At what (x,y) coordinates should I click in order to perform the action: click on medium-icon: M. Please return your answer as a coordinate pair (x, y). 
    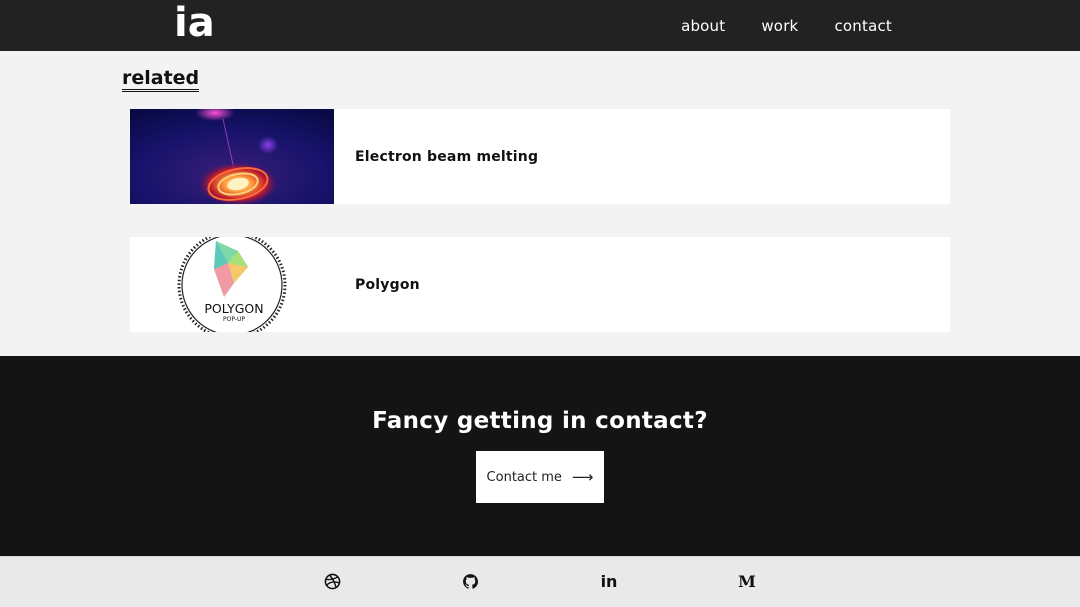
    Looking at the image, I should click on (747, 581).